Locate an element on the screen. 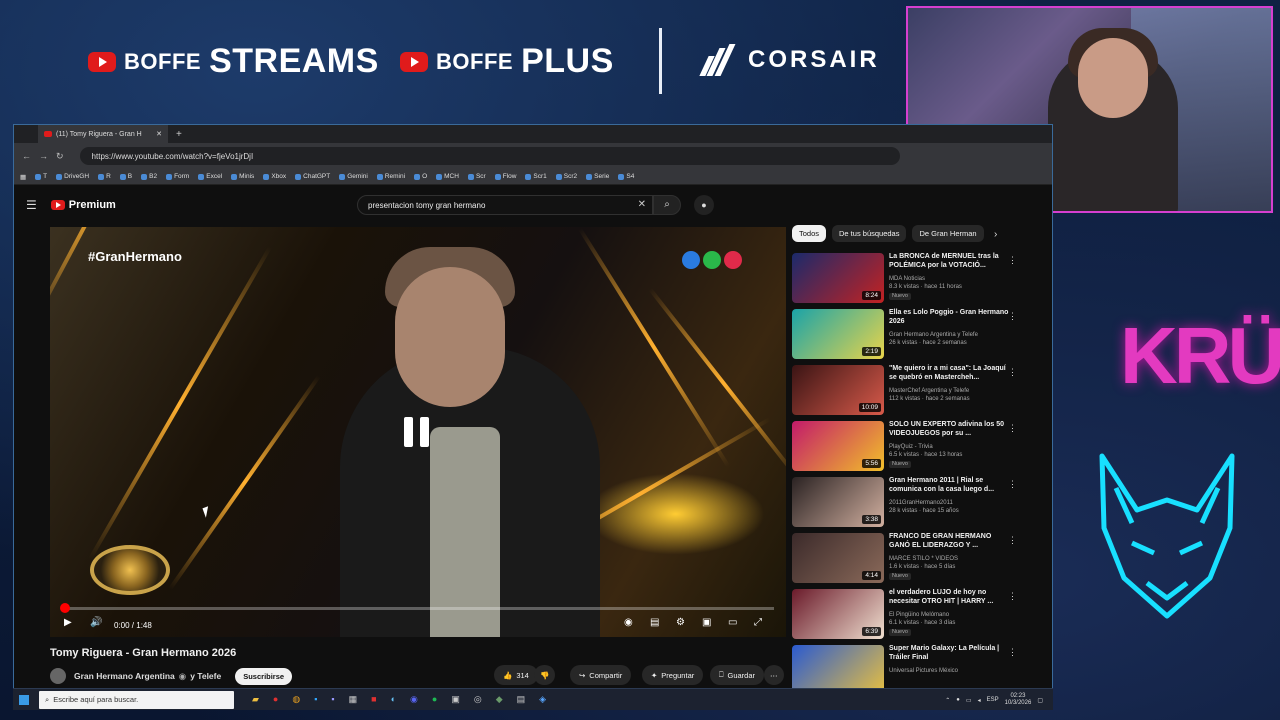  bookmark-item: B2 is located at coordinates (149, 176).